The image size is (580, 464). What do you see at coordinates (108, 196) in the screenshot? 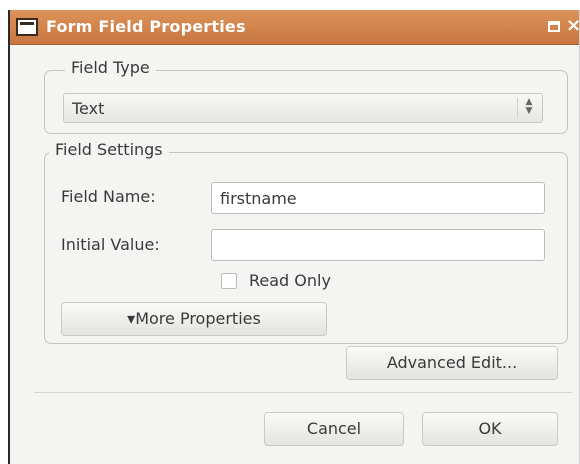
I see `field-name-label: Field Name:` at bounding box center [108, 196].